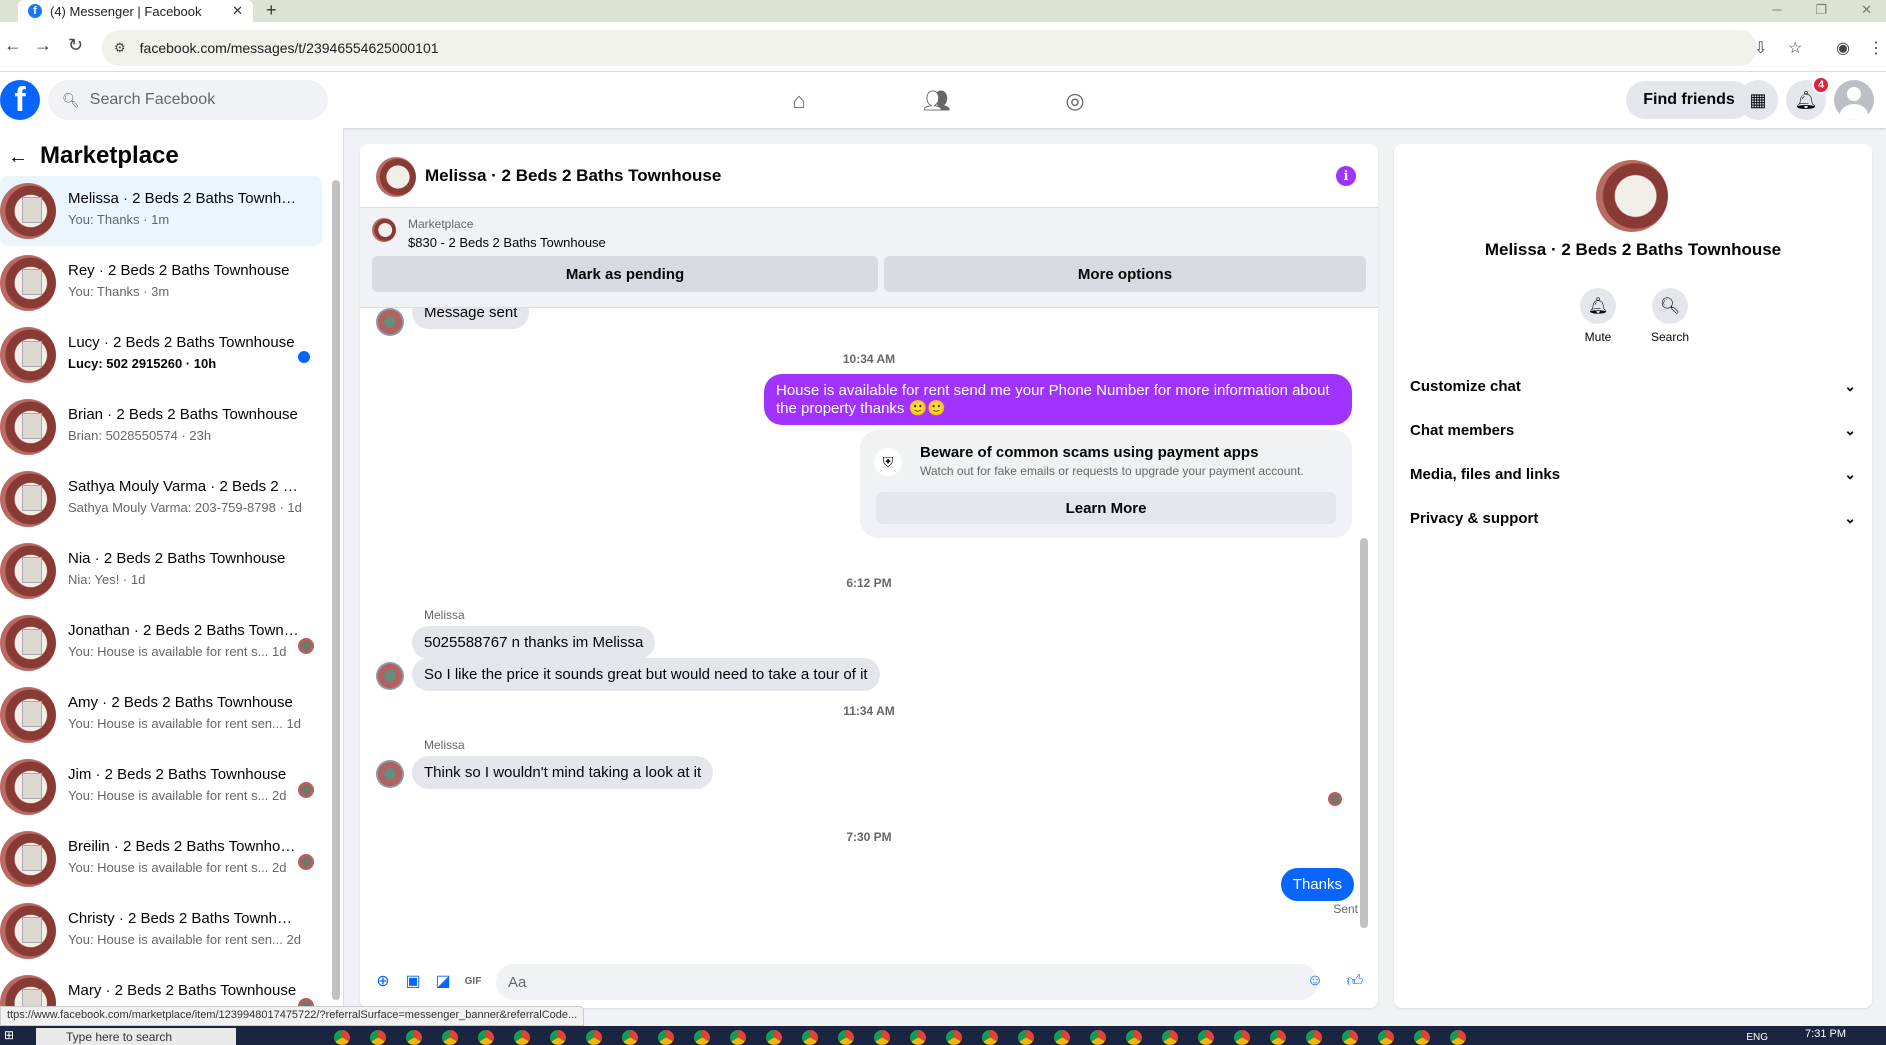 The width and height of the screenshot is (1886, 1045). What do you see at coordinates (1758, 100) in the screenshot?
I see `menu-grid-icon: ▦` at bounding box center [1758, 100].